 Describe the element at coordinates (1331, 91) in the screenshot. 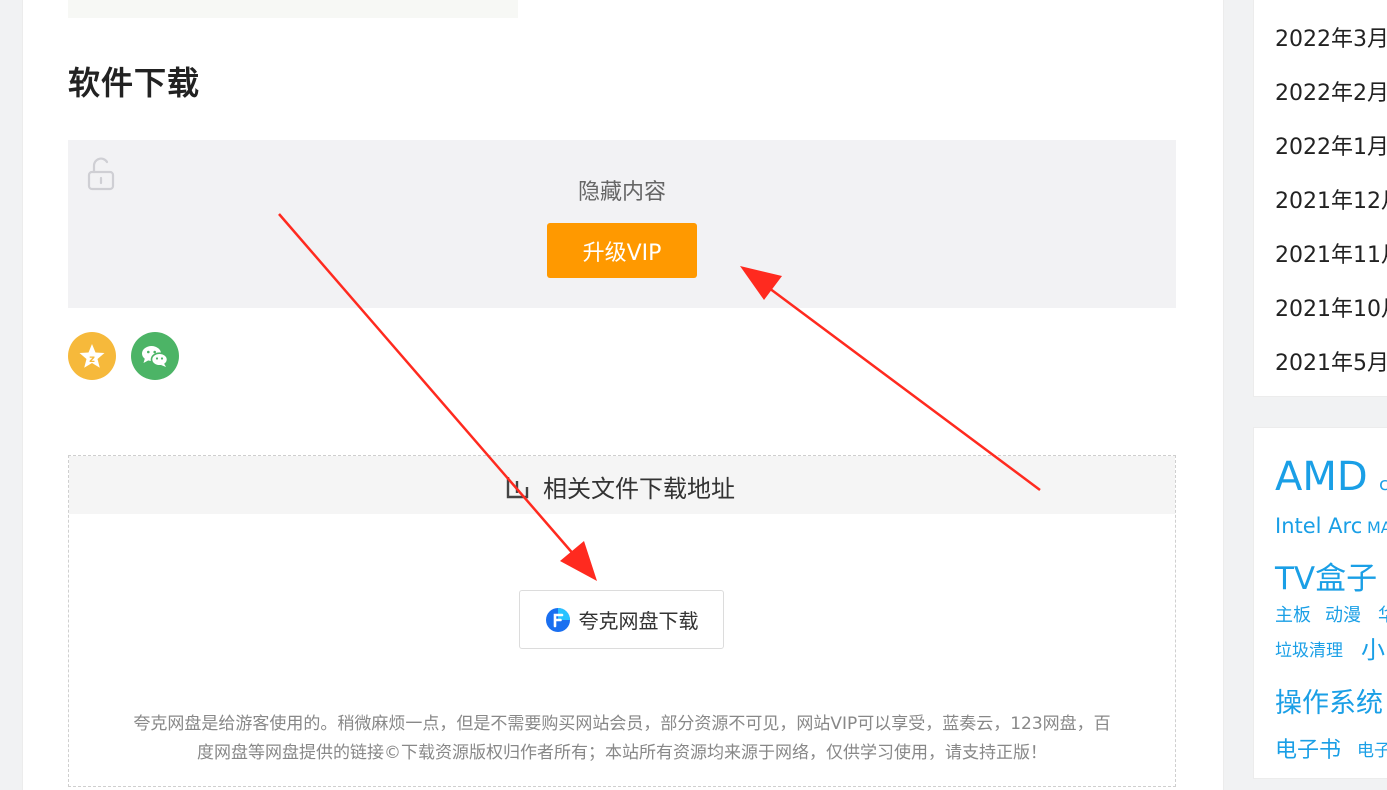

I see `archive-link: 2022年2月` at that location.